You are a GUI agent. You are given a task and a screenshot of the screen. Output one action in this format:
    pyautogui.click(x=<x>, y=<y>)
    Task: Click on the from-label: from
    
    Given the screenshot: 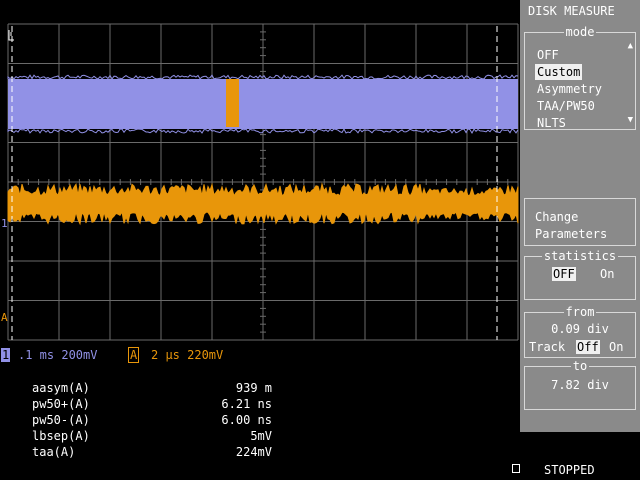 What is the action you would take?
    pyautogui.click(x=580, y=312)
    